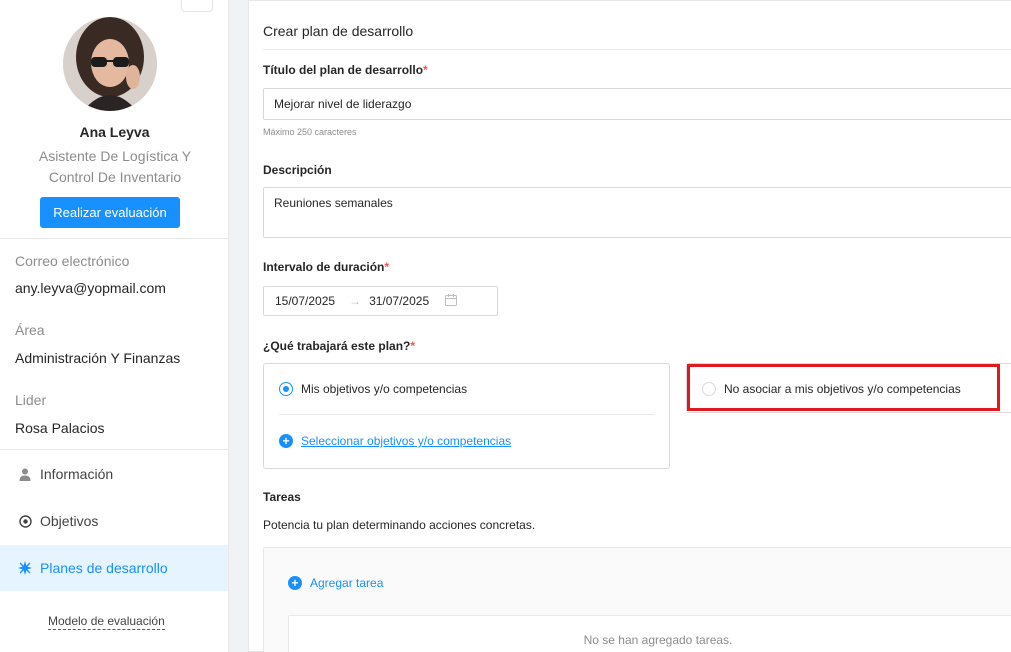 The width and height of the screenshot is (1011, 652). What do you see at coordinates (399, 301) in the screenshot?
I see `end-date: 31/07/2025` at bounding box center [399, 301].